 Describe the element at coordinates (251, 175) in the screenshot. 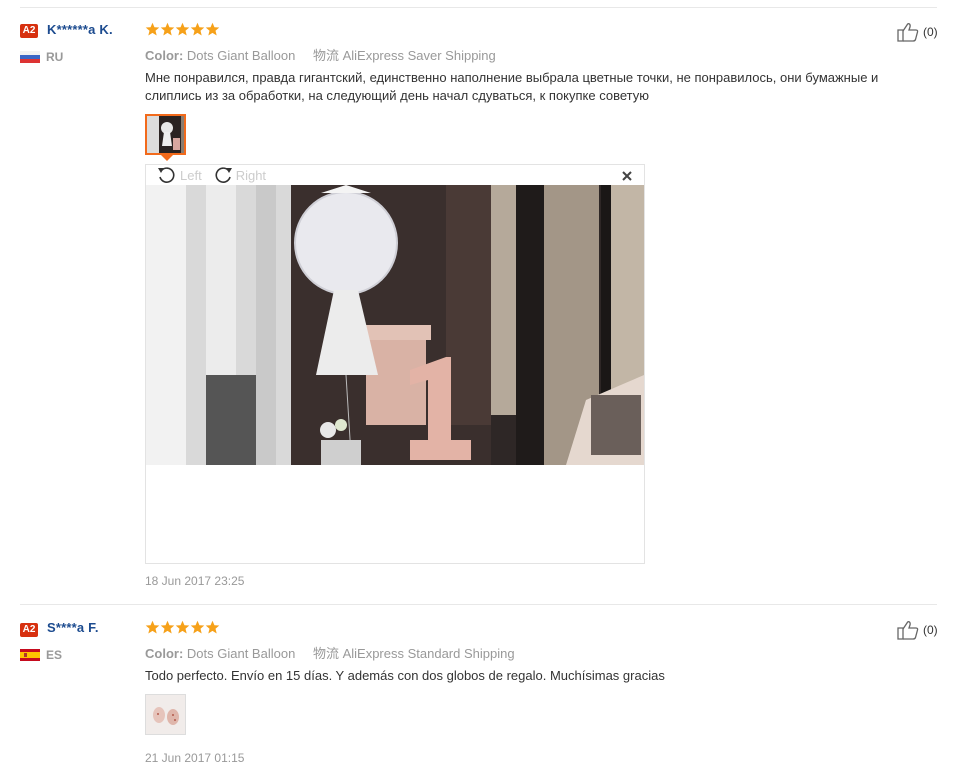

I see `rotate-right-label: Right` at that location.